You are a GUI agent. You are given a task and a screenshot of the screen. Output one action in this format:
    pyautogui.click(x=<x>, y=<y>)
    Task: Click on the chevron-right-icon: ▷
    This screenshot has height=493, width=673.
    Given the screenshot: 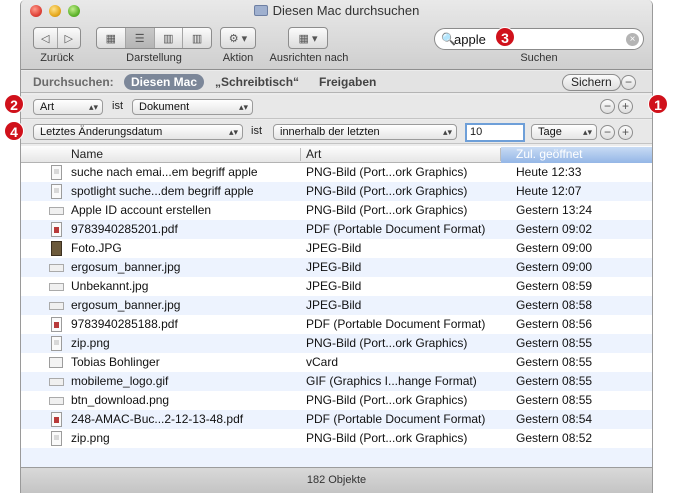 What is the action you would take?
    pyautogui.click(x=68, y=38)
    